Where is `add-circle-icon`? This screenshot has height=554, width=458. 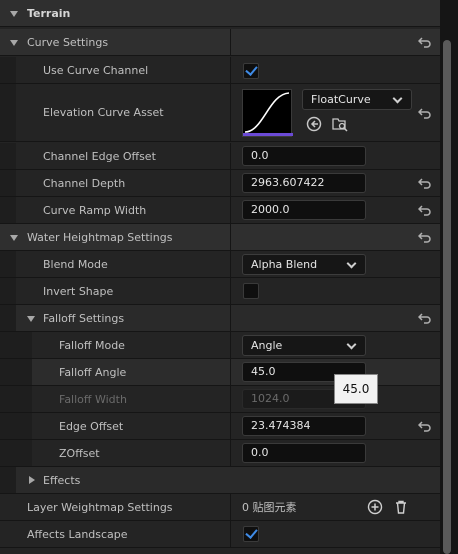
add-circle-icon is located at coordinates (375, 507).